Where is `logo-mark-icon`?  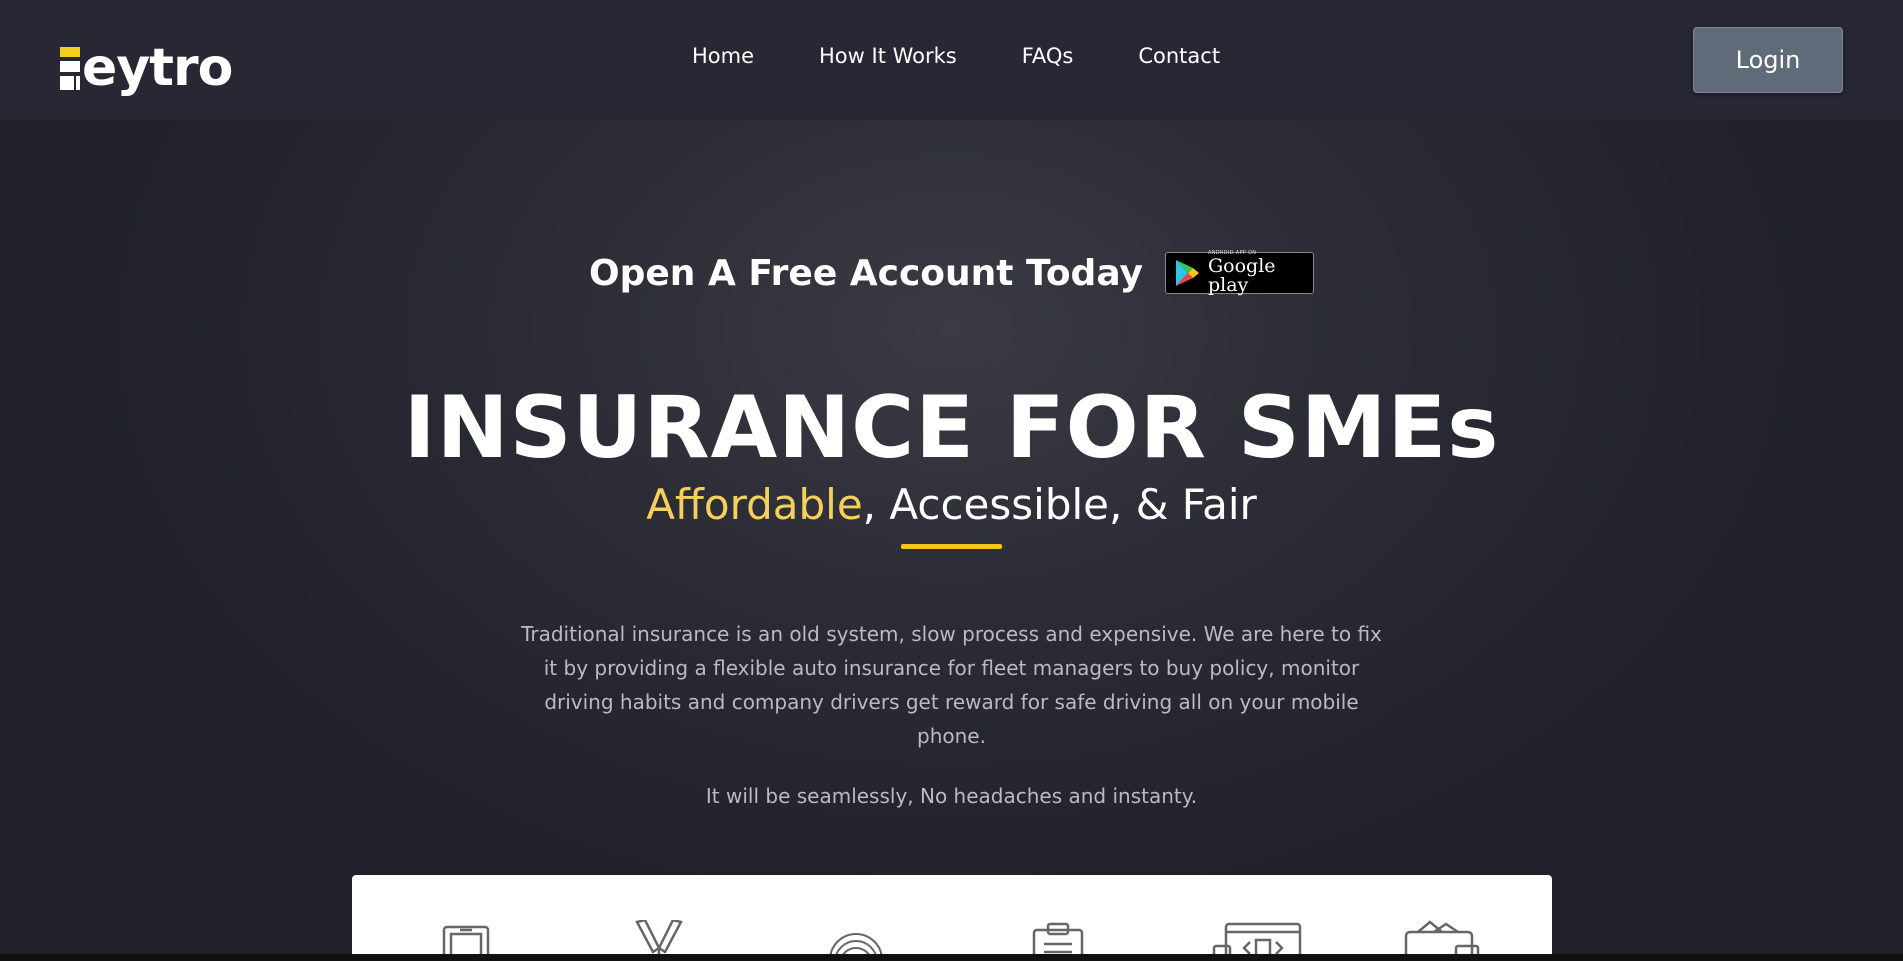 logo-mark-icon is located at coordinates (69, 67).